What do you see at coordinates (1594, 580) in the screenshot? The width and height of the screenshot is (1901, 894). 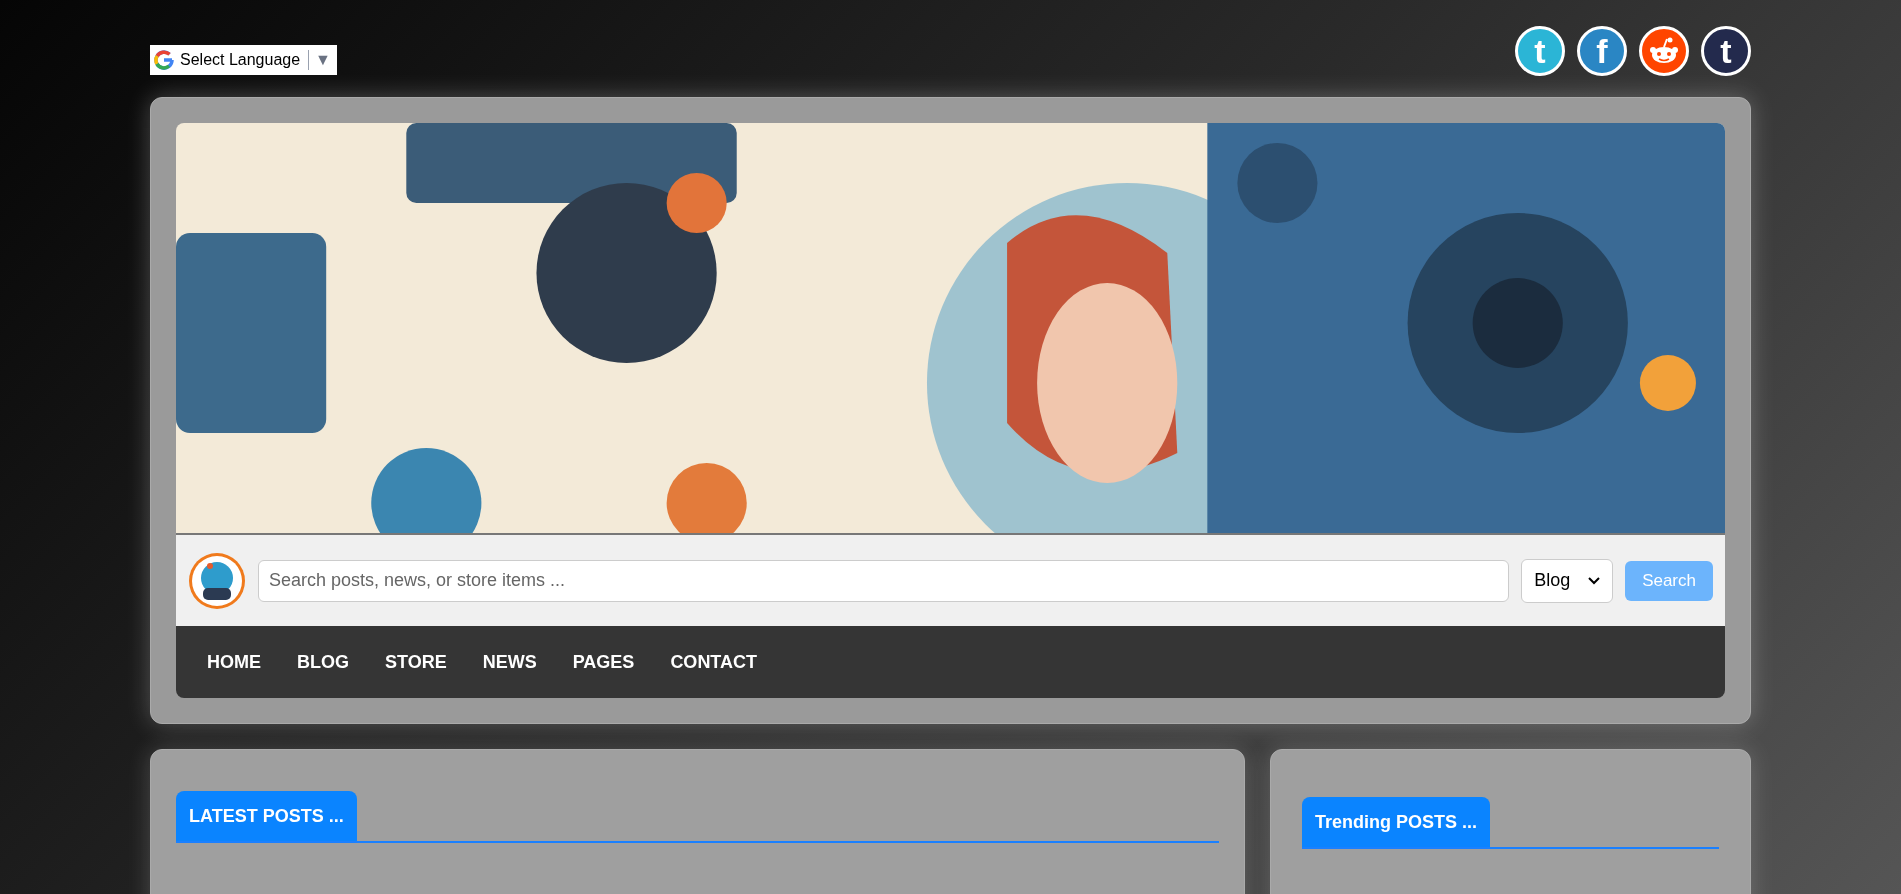 I see `chevron-down-icon` at bounding box center [1594, 580].